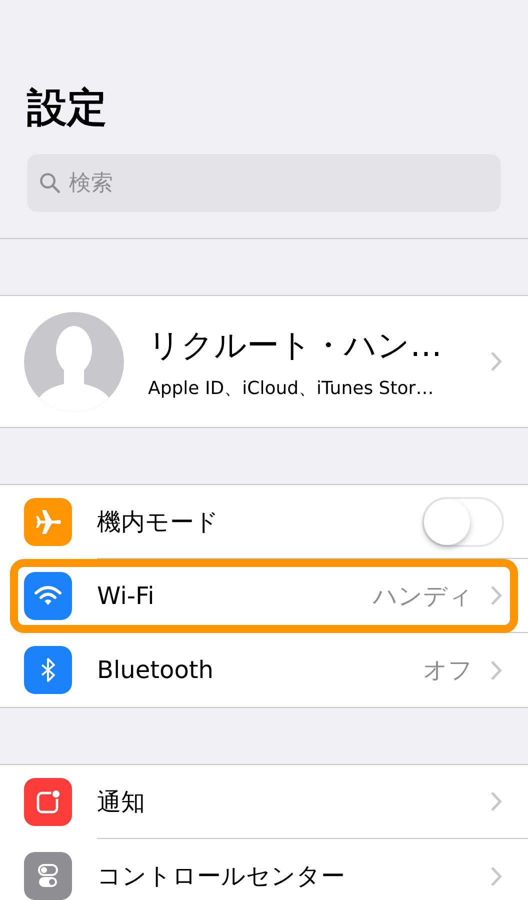  What do you see at coordinates (448, 670) in the screenshot?
I see `row-value: オフ` at bounding box center [448, 670].